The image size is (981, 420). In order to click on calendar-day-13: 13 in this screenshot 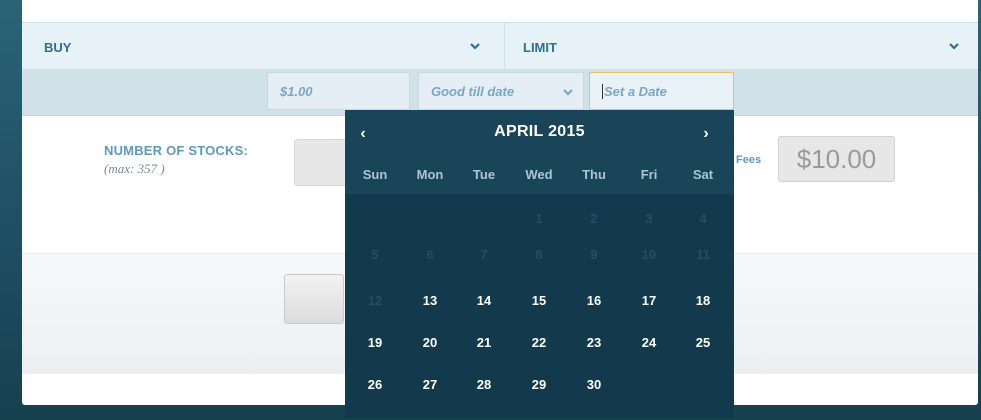, I will do `click(430, 301)`.